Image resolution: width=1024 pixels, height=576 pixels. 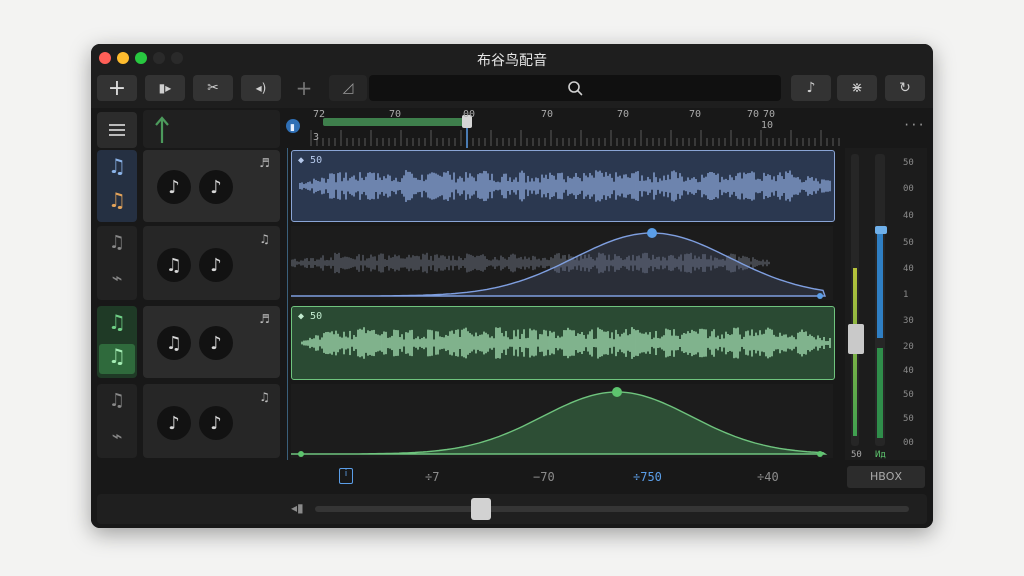 What do you see at coordinates (768, 477) in the screenshot?
I see `bottom-ruler-label: ÷40` at bounding box center [768, 477].